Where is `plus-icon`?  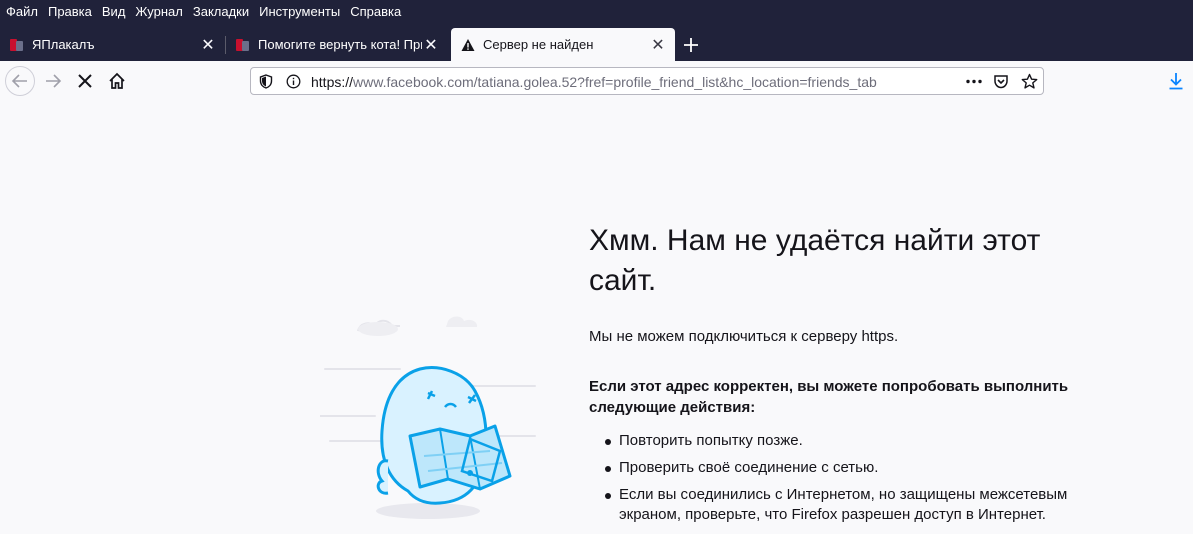 plus-icon is located at coordinates (691, 45).